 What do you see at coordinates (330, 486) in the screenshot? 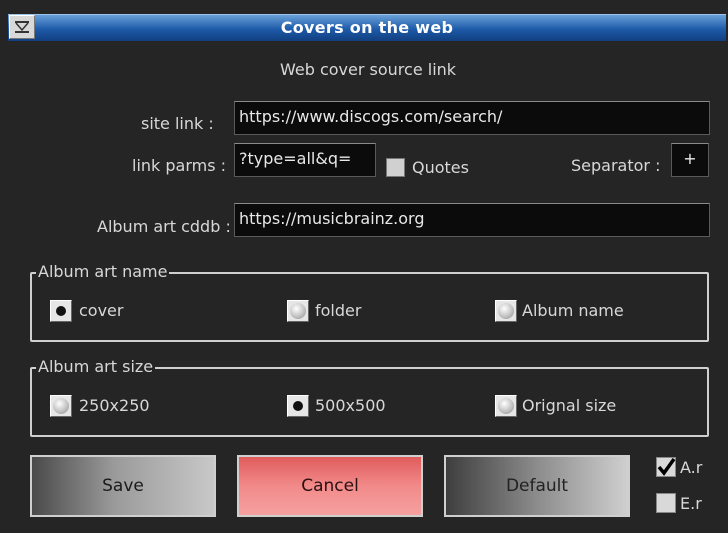
I see `cancel-button: Cancel` at bounding box center [330, 486].